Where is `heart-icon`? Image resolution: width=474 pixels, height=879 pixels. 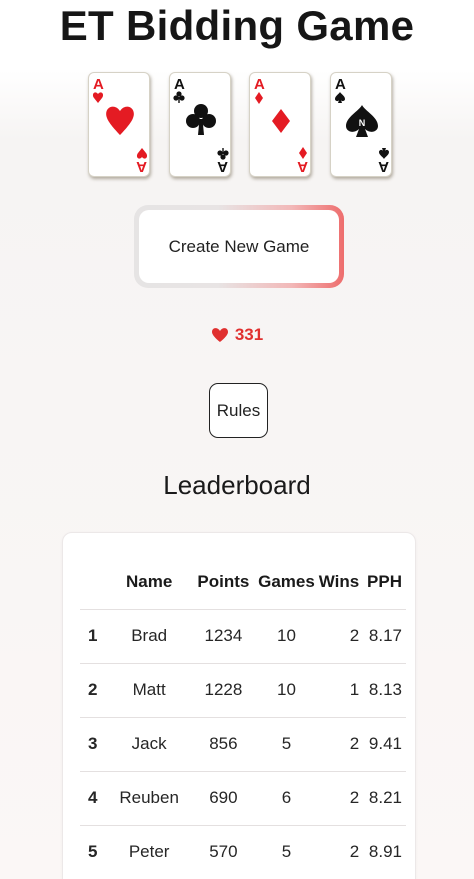 heart-icon is located at coordinates (219, 334).